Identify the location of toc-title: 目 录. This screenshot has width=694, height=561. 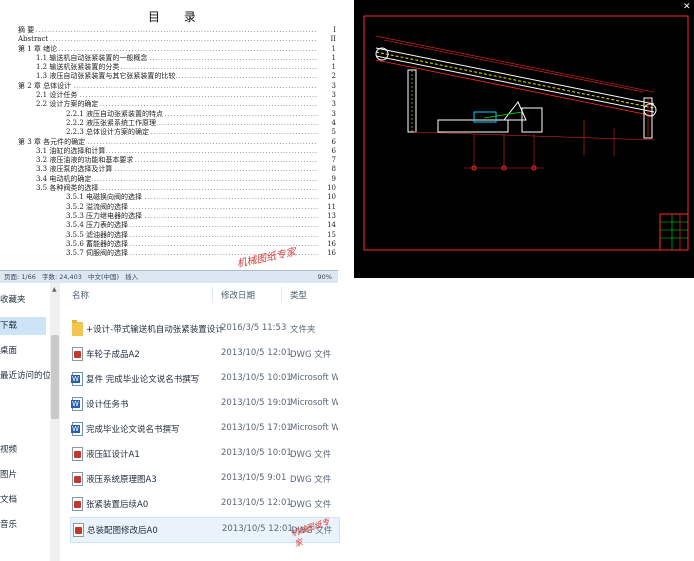
(177, 17).